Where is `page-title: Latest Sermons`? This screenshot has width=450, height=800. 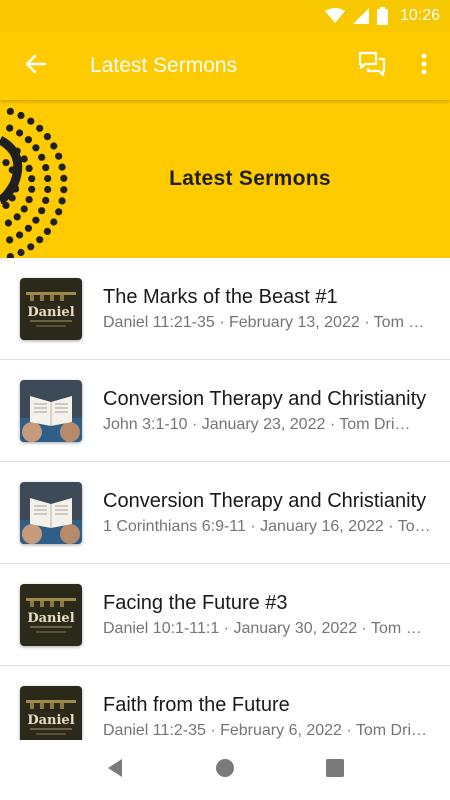
page-title: Latest Sermons is located at coordinates (164, 65).